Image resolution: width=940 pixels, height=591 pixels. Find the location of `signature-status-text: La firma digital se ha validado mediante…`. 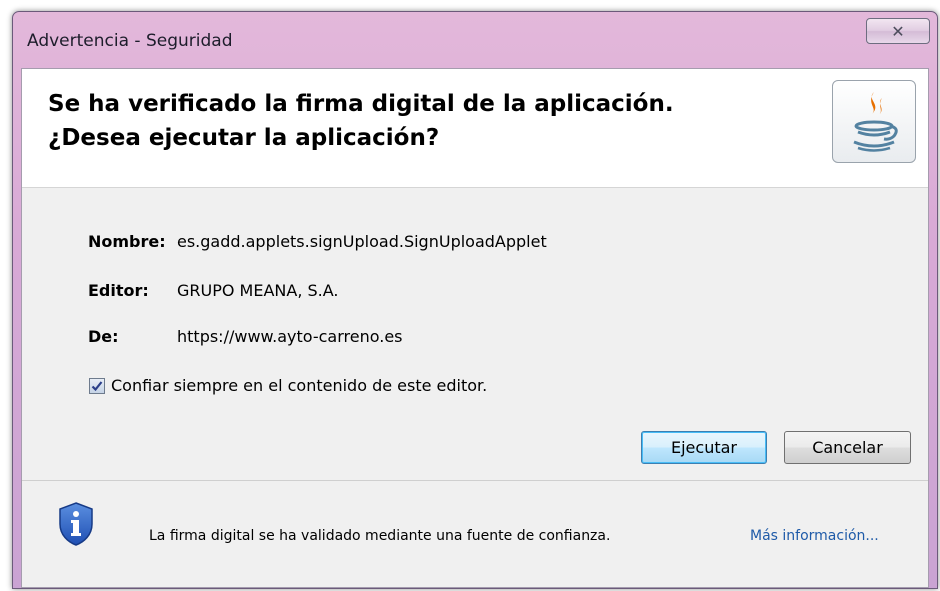

signature-status-text: La firma digital se ha validado mediante… is located at coordinates (380, 536).